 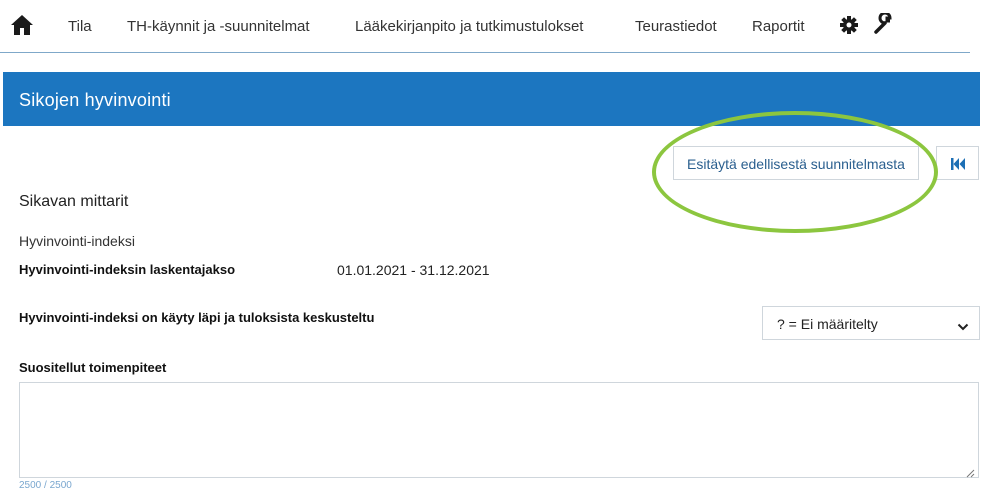 What do you see at coordinates (849, 25) in the screenshot?
I see `gear-icon` at bounding box center [849, 25].